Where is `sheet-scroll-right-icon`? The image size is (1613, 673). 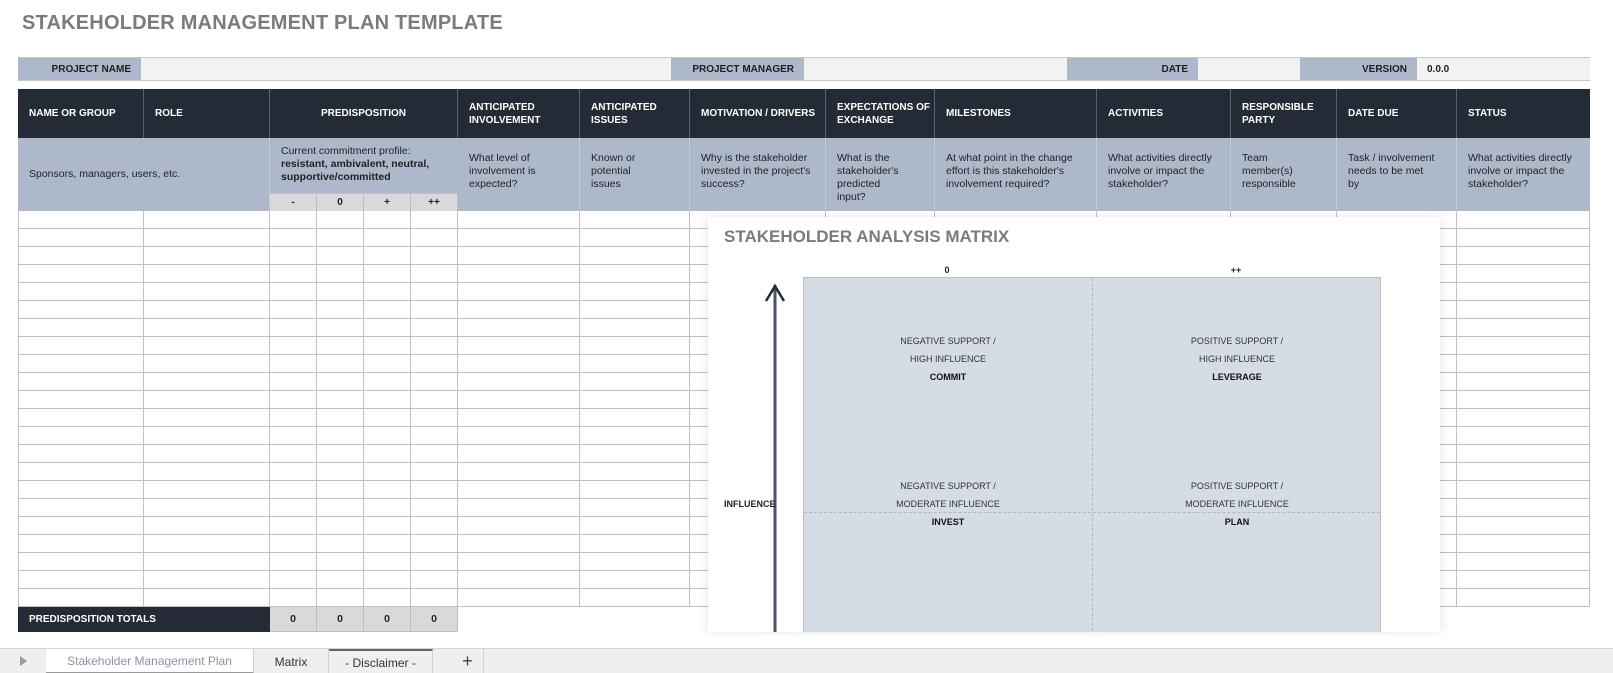 sheet-scroll-right-icon is located at coordinates (23, 661).